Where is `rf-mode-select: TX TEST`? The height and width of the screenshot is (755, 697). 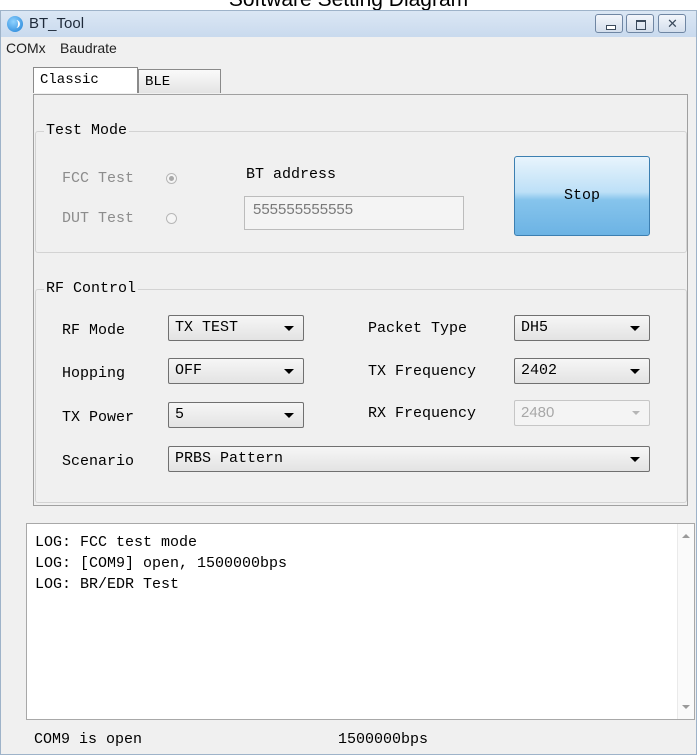 rf-mode-select: TX TEST is located at coordinates (236, 328).